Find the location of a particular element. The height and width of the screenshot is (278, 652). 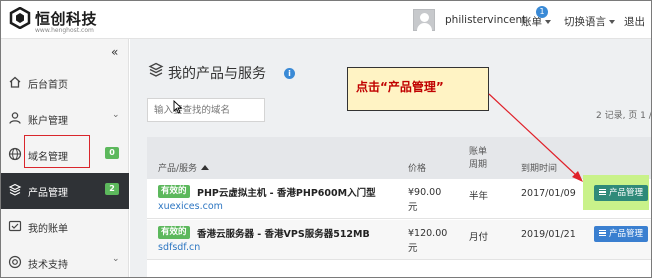

count-badge: 0 is located at coordinates (112, 153).